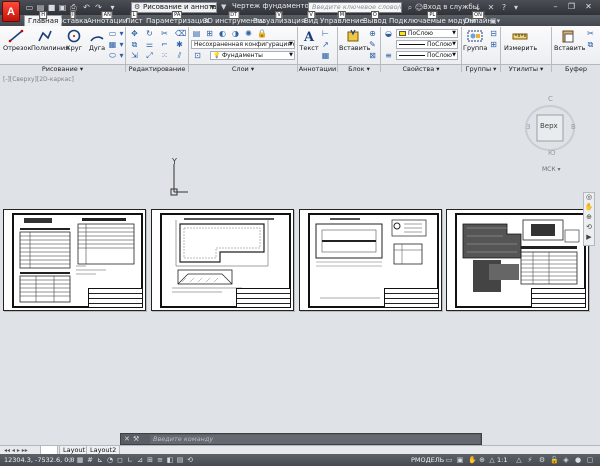 The height and width of the screenshot is (466, 600). I want to click on tab-layout: Лист L, so click(134, 18).